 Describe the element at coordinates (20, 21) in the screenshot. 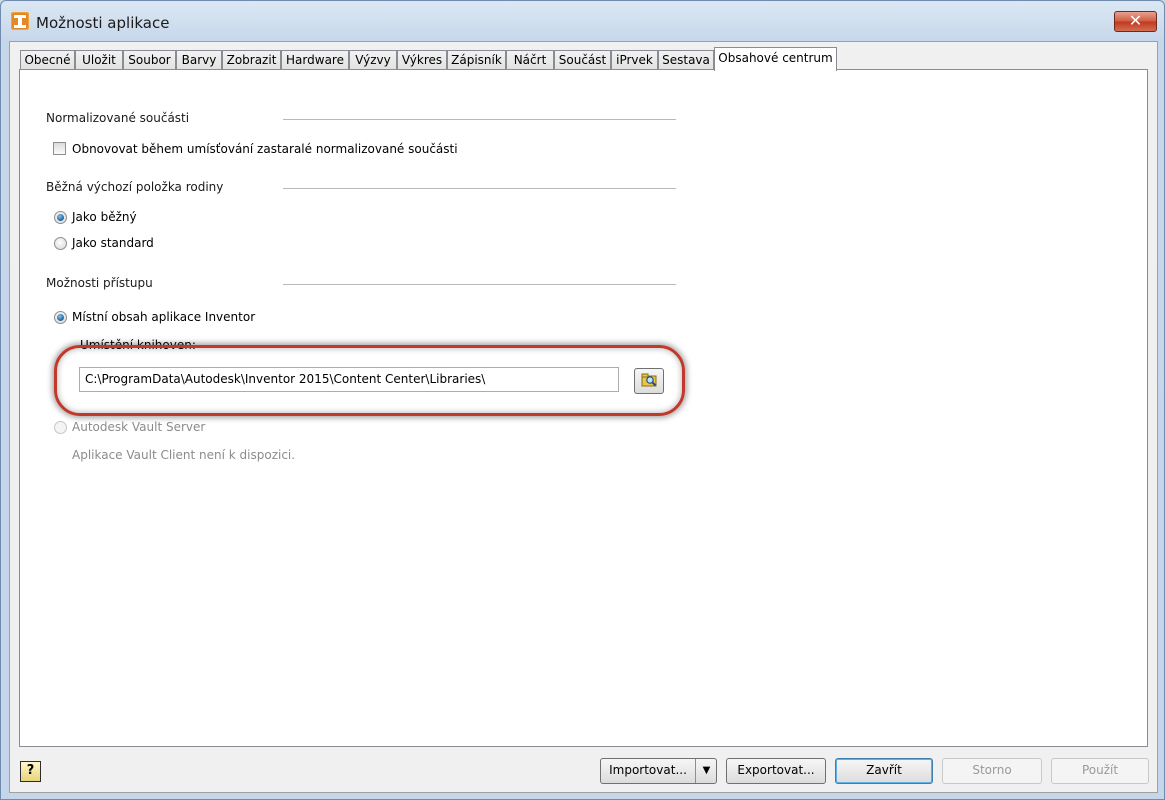

I see `inventor-app-icon` at that location.